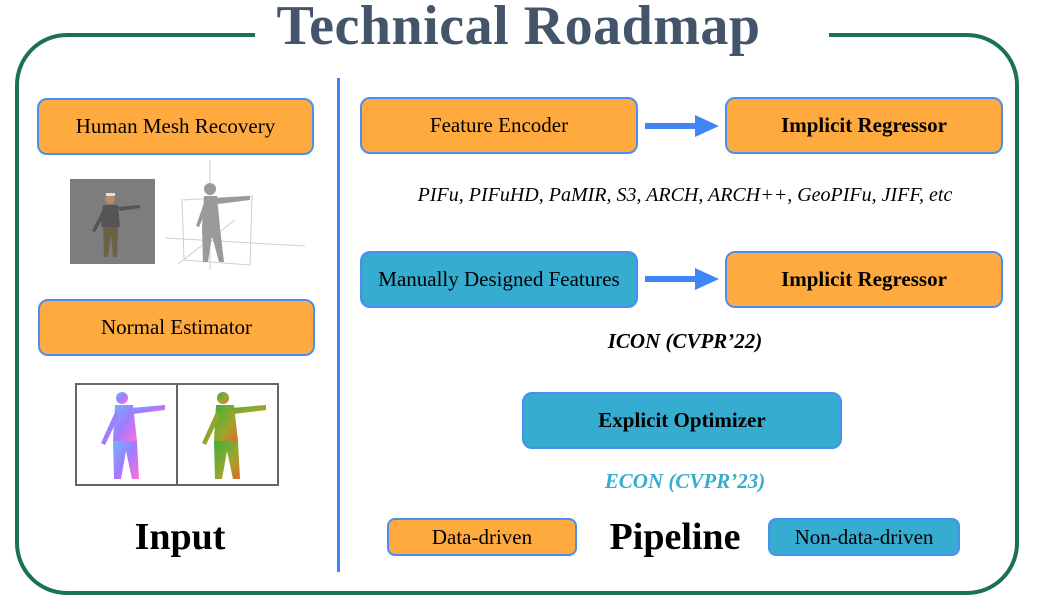 This screenshot has height=608, width=1037. I want to click on legend-non-data-driven: Non-data-driven, so click(864, 537).